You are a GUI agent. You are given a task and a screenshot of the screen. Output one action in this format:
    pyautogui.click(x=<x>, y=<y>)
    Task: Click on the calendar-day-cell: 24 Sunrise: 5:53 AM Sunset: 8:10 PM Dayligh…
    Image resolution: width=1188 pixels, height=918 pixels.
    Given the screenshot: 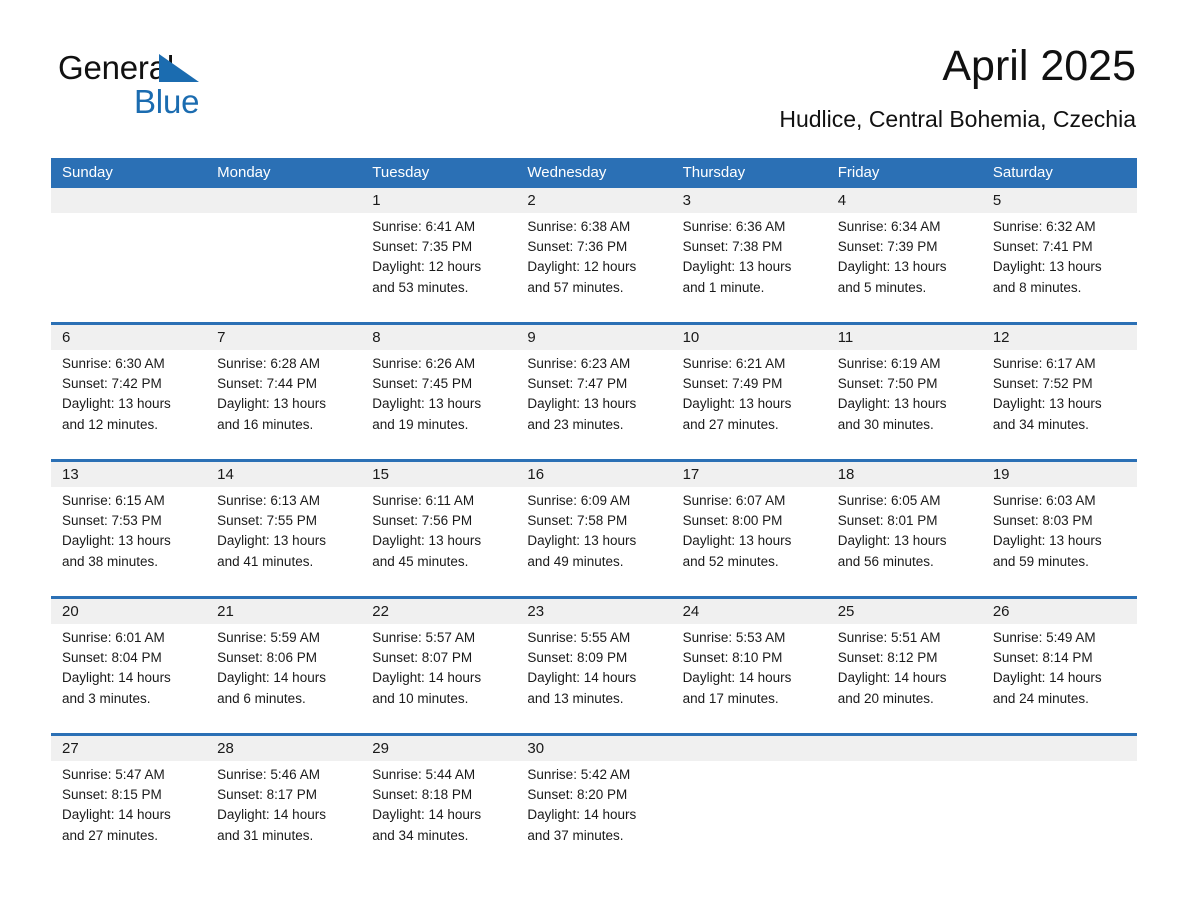 What is the action you would take?
    pyautogui.click(x=749, y=656)
    